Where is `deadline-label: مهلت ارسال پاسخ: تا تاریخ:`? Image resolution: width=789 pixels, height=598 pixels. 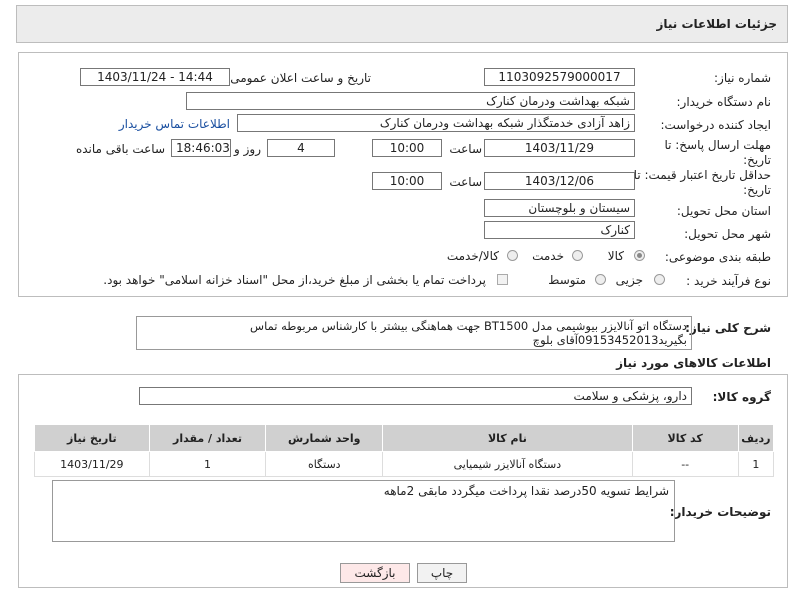 deadline-label: مهلت ارسال پاسخ: تا تاریخ: is located at coordinates (717, 152).